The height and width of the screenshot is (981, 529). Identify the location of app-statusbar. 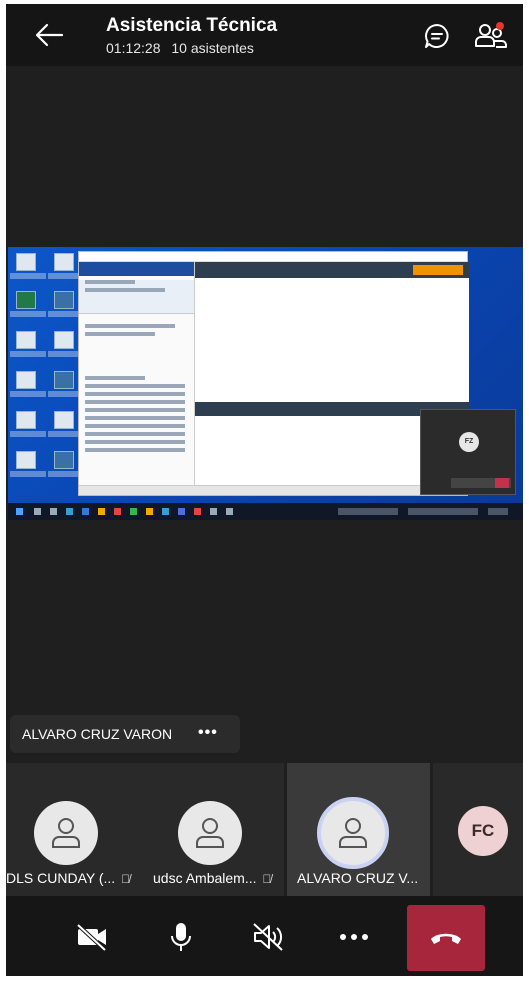
(274, 490).